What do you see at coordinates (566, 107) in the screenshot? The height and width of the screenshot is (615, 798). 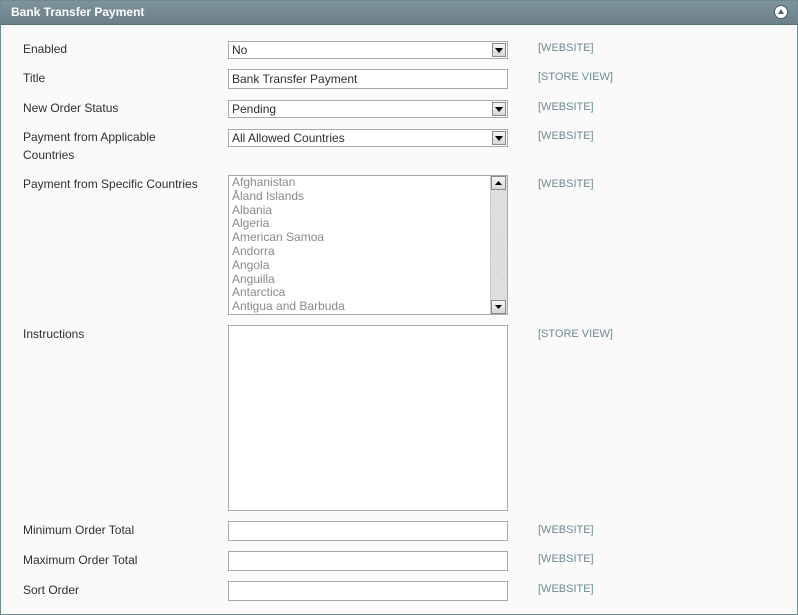 I see `new-order-status-scope: [WEBSITE]` at bounding box center [566, 107].